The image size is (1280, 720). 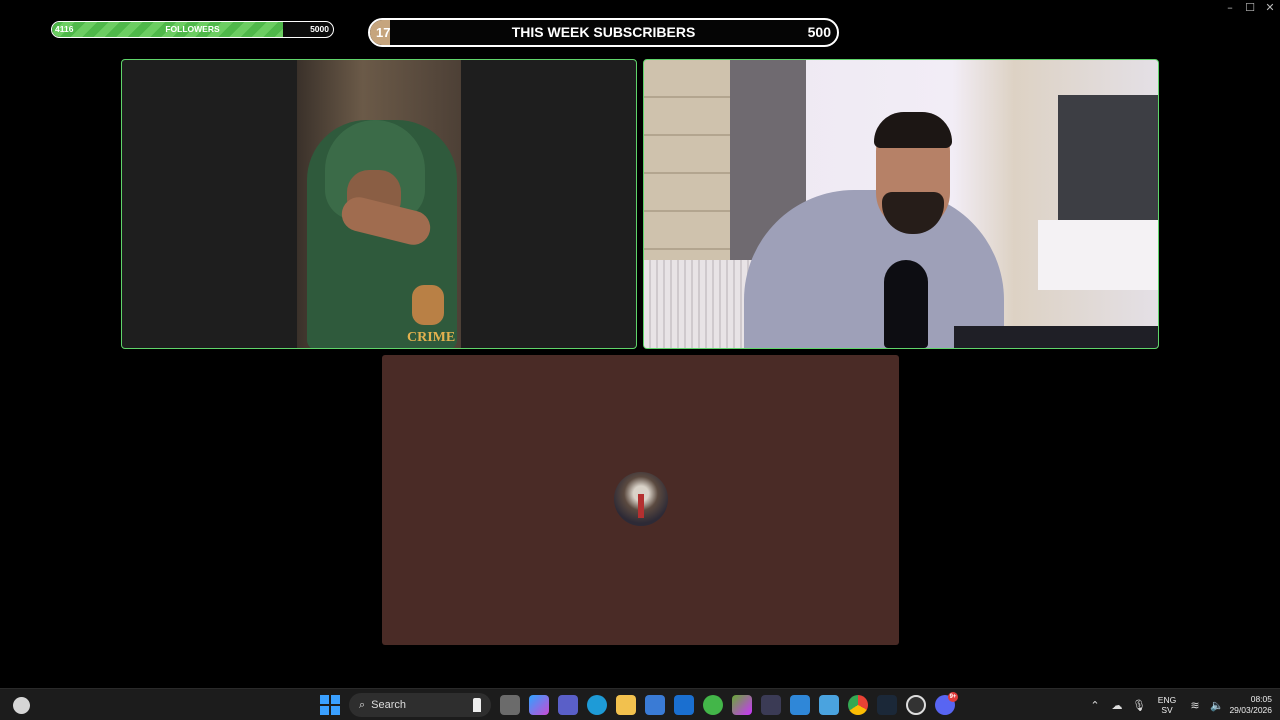 I want to click on clock-time: 08:05, so click(x=1261, y=699).